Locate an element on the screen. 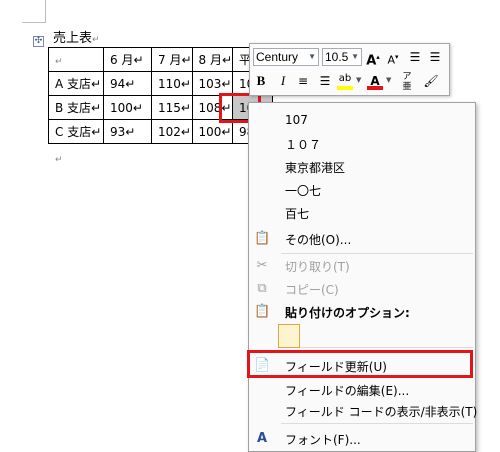 This screenshot has height=452, width=500. header-cell: 8 月↵ is located at coordinates (212, 59).